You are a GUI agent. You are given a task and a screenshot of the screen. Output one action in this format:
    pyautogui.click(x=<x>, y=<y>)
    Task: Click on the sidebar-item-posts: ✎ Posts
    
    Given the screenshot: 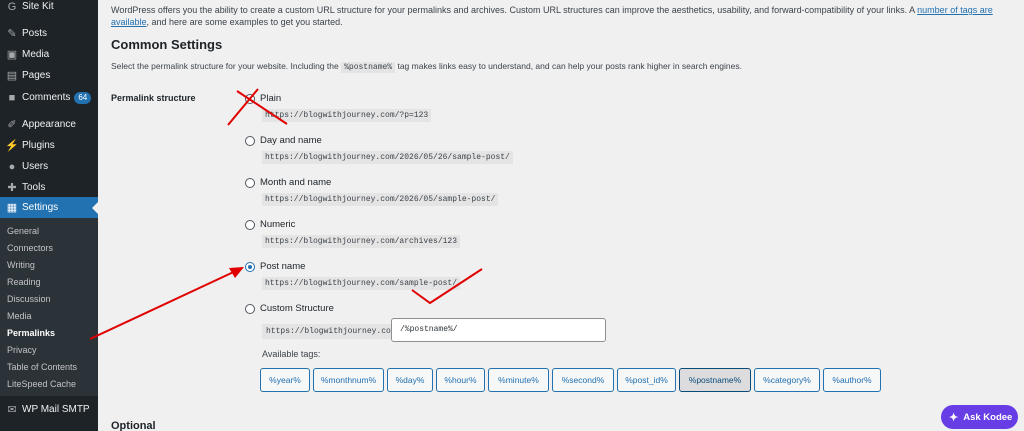 What is the action you would take?
    pyautogui.click(x=49, y=33)
    